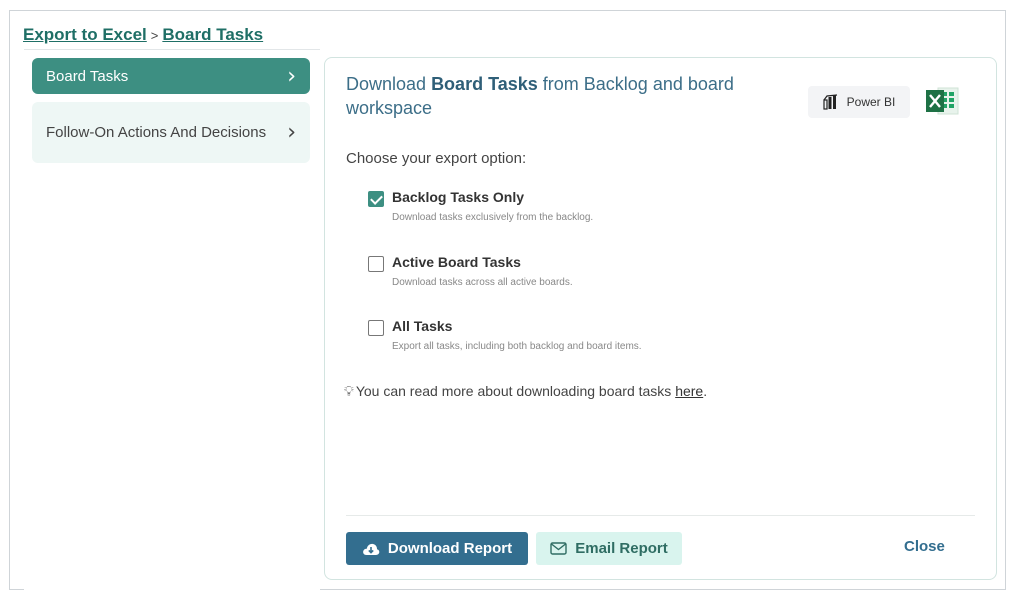 The width and height of the screenshot is (1022, 606). I want to click on option-description: Download tasks across all active boards., so click(482, 282).